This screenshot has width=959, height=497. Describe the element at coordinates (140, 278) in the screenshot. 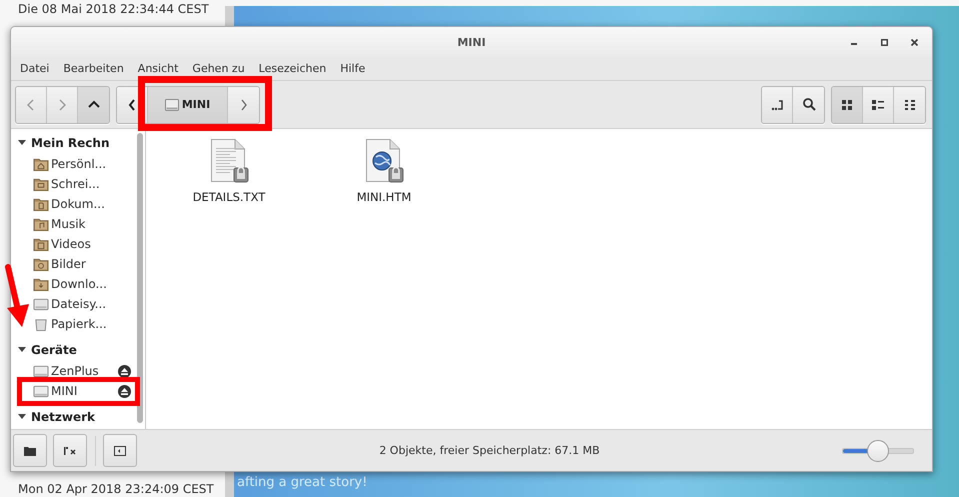

I see `scrollbar-thumb` at that location.